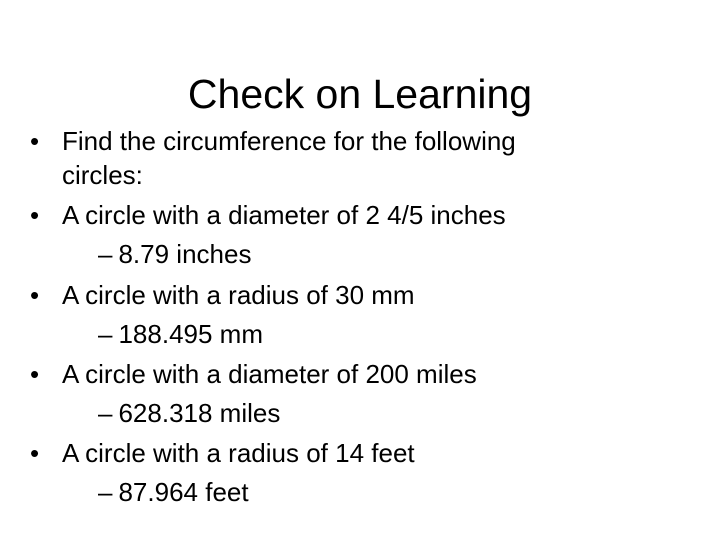 This screenshot has height=540, width=720. I want to click on answer-text-3: 628.318 miles, so click(199, 413).